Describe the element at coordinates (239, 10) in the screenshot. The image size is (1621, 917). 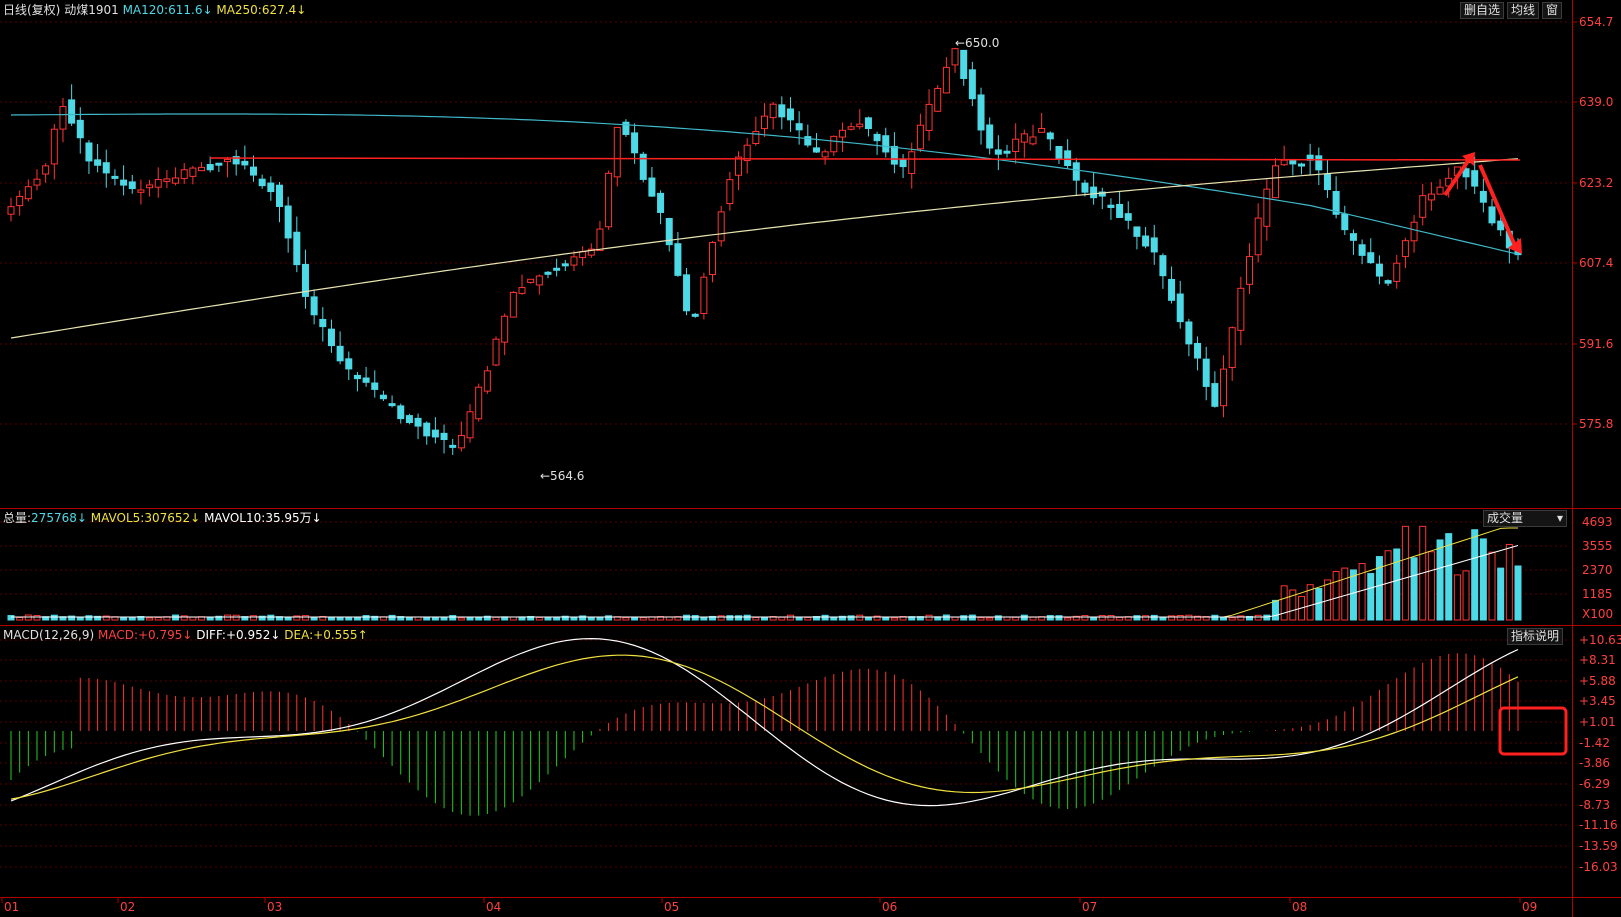
I see `ma250-label: MA250:` at that location.